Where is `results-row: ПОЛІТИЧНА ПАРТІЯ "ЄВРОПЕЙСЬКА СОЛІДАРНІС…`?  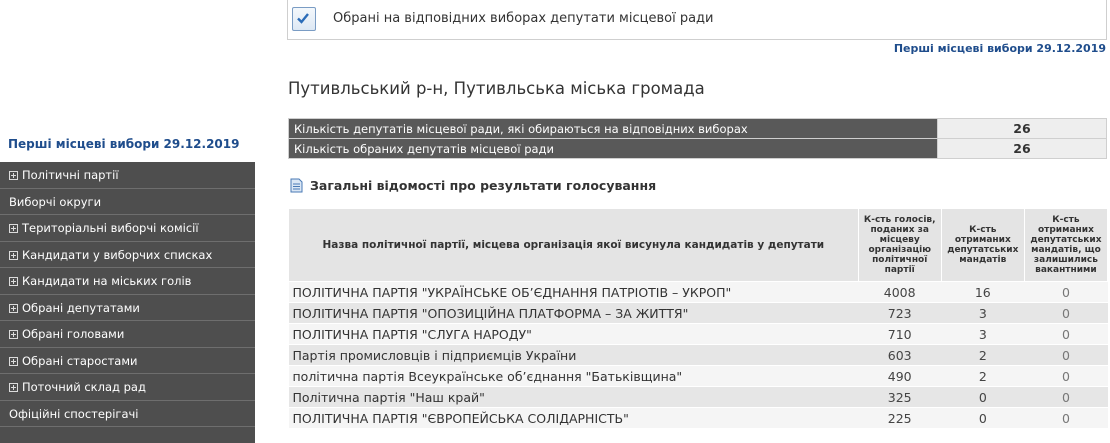
results-row: ПОЛІТИЧНА ПАРТІЯ "ЄВРОПЕЙСЬКА СОЛІДАРНІС… is located at coordinates (698, 418).